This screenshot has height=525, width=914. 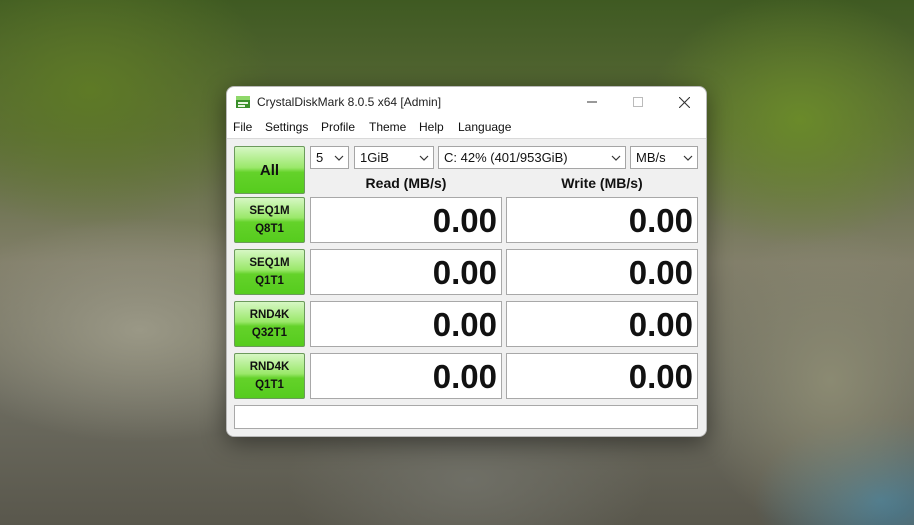 What do you see at coordinates (602, 183) in the screenshot?
I see `write-header: Write (MB/s)` at bounding box center [602, 183].